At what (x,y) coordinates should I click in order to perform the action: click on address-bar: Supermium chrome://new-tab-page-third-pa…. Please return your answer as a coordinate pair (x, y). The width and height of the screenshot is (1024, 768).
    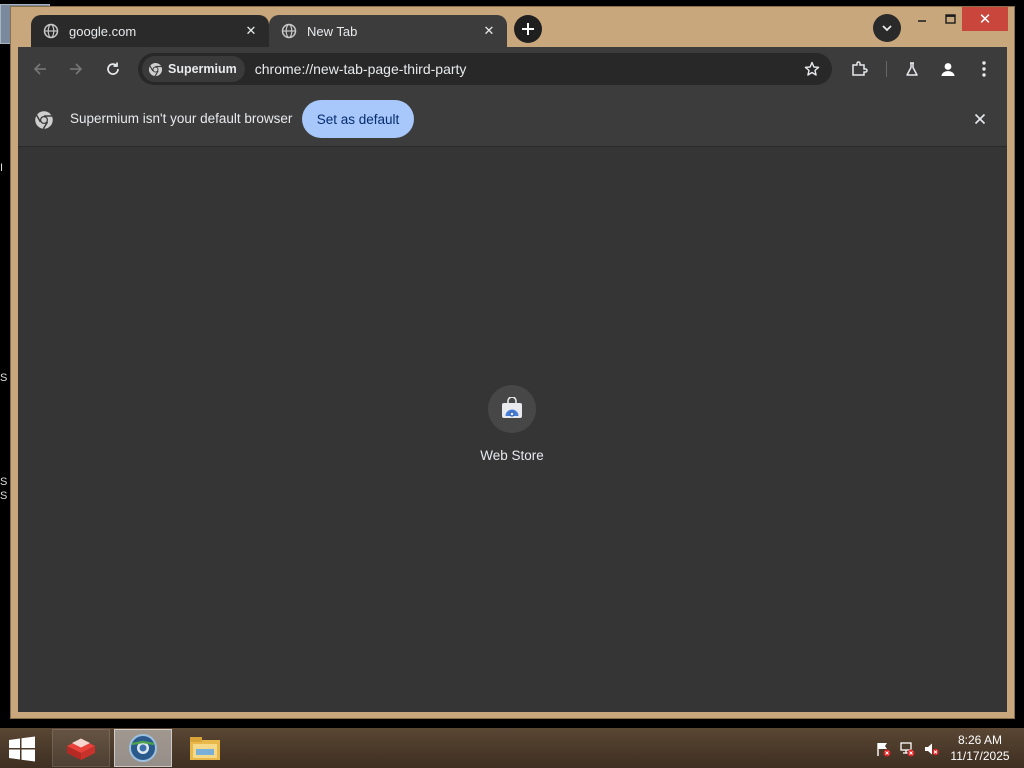
    Looking at the image, I should click on (485, 69).